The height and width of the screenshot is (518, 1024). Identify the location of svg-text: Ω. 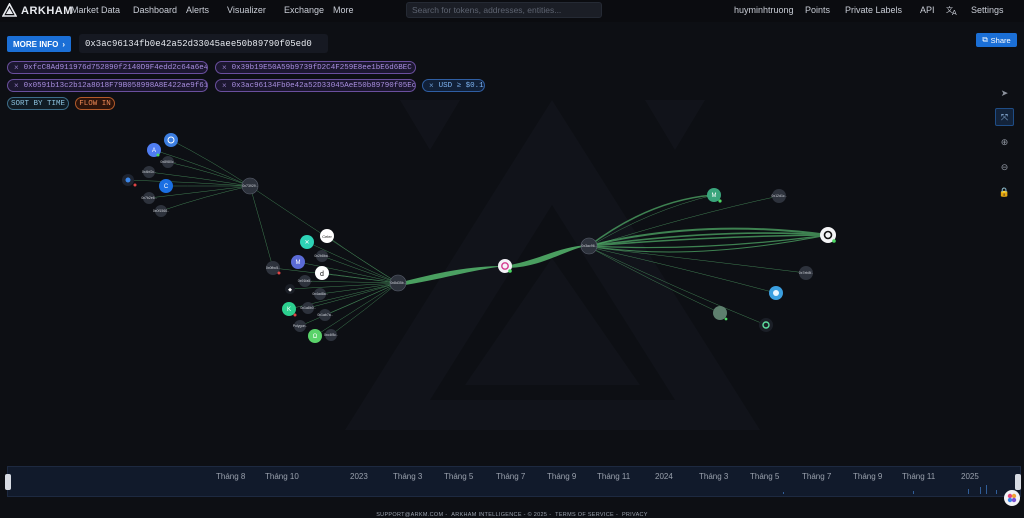
(315, 337).